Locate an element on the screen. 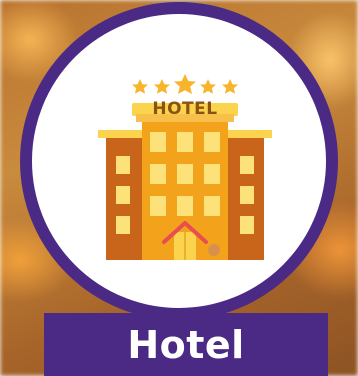 Image resolution: width=358 pixels, height=376 pixels. label-banner: Hotel is located at coordinates (186, 344).